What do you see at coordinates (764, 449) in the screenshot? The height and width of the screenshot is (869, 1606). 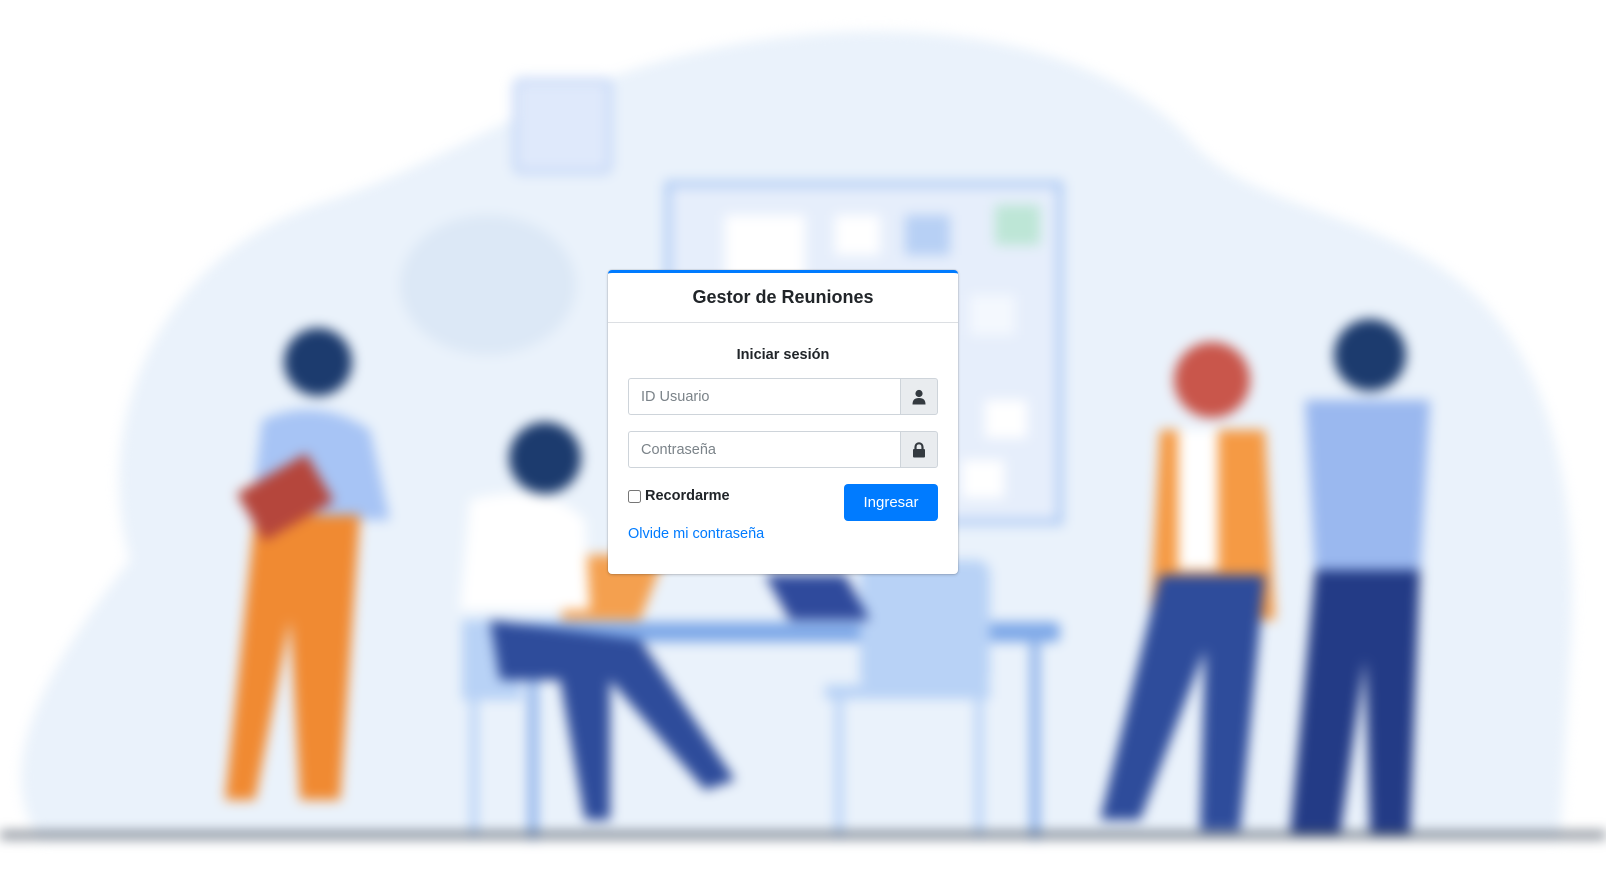 I see `password-input` at bounding box center [764, 449].